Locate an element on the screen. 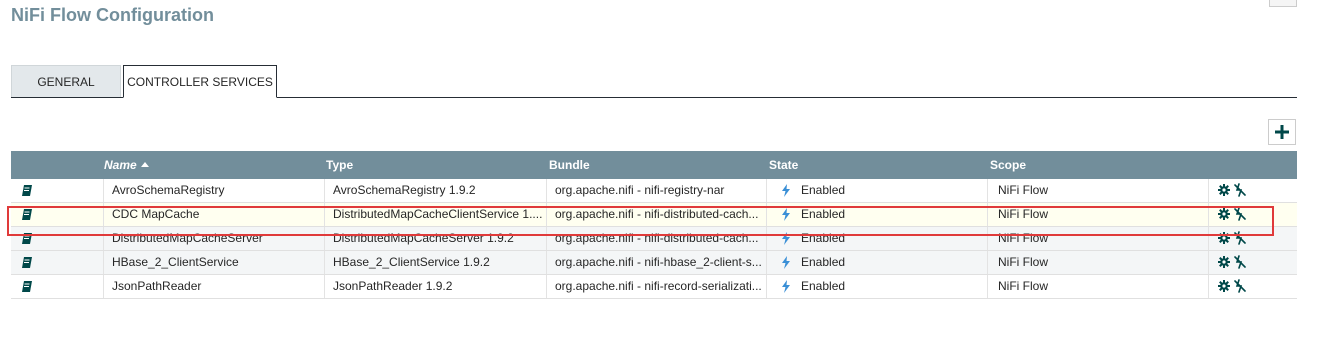  column-header-scope: Scope is located at coordinates (1008, 165).